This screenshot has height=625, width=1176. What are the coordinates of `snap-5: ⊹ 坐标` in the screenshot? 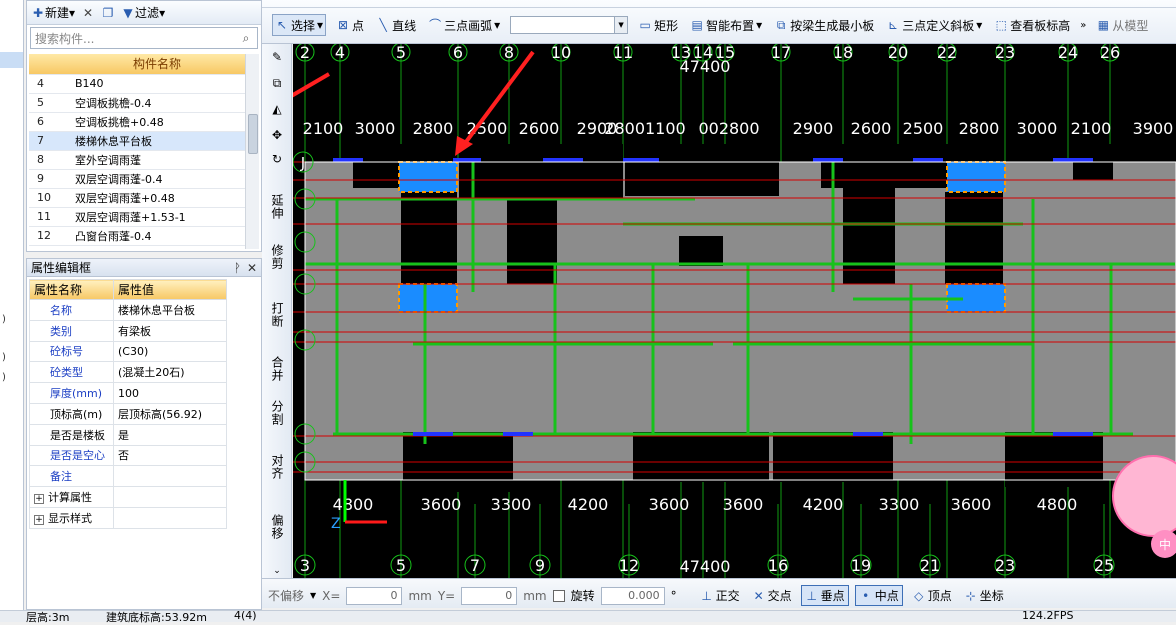 It's located at (984, 595).